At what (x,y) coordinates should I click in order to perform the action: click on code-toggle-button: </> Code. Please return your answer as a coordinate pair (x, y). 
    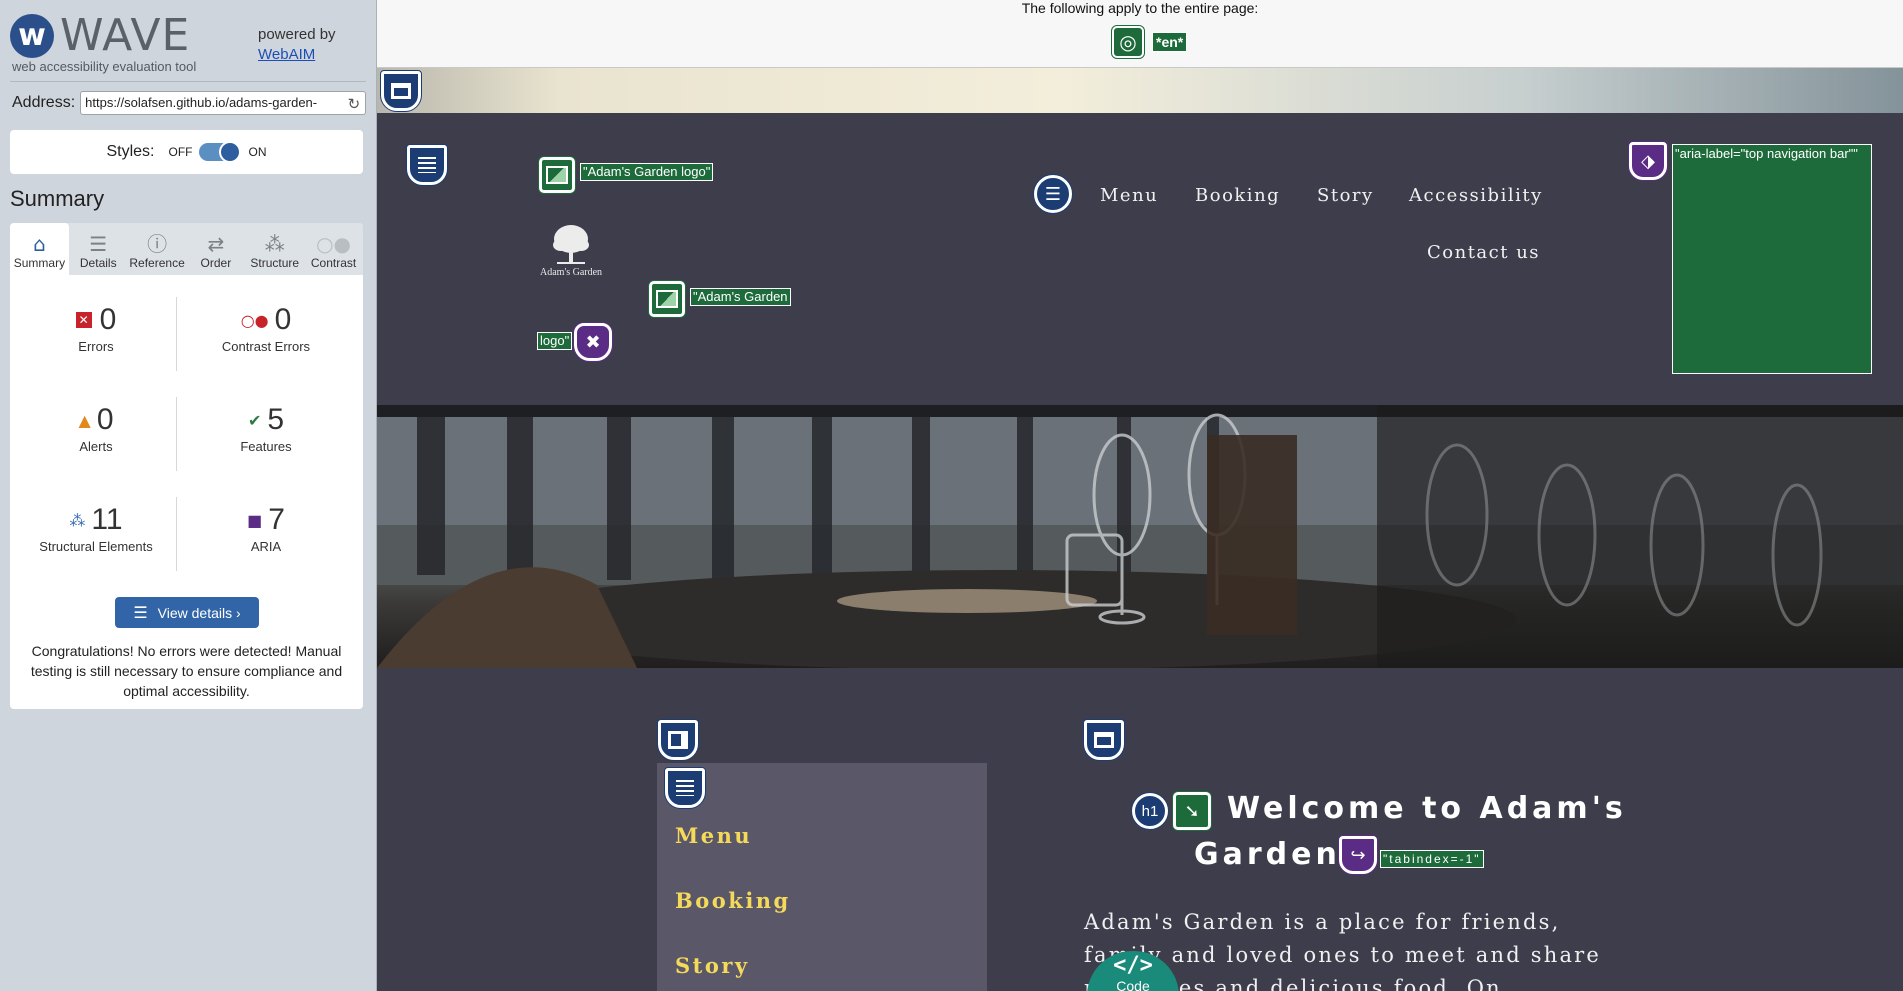
    Looking at the image, I should click on (1133, 971).